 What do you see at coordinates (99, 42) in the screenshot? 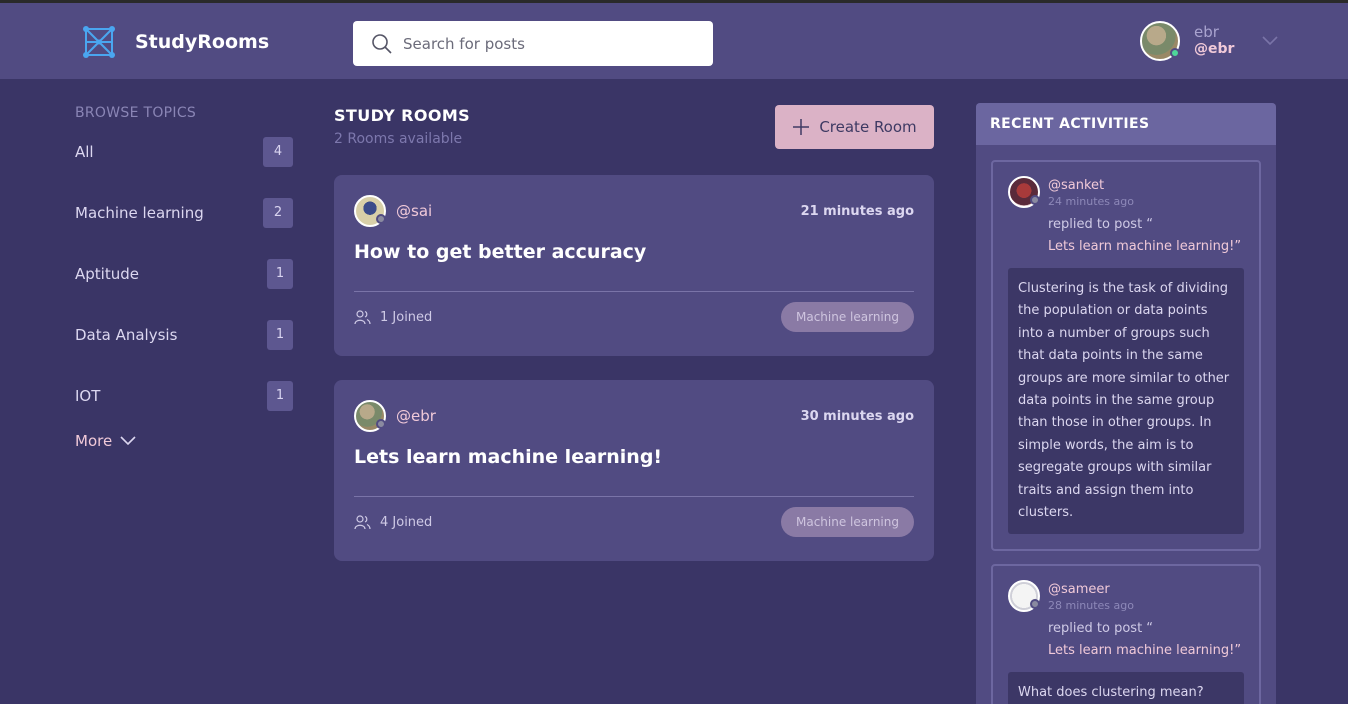
I see `network-logo-icon` at bounding box center [99, 42].